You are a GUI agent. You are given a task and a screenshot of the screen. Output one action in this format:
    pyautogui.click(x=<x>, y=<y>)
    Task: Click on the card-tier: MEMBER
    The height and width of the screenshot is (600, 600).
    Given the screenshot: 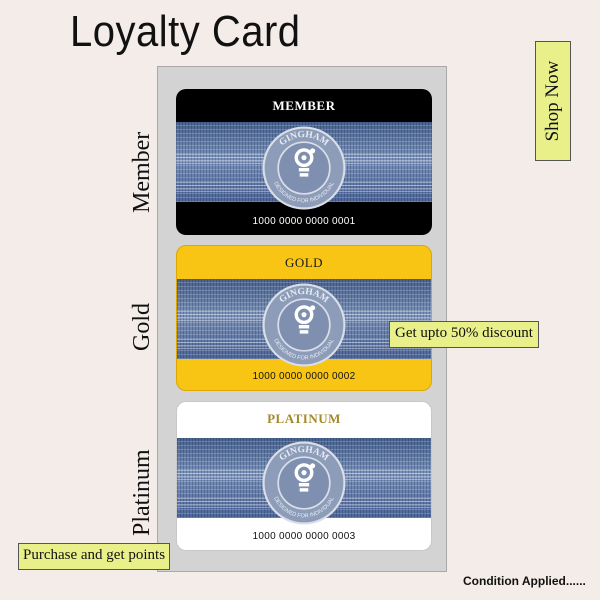 What is the action you would take?
    pyautogui.click(x=304, y=105)
    